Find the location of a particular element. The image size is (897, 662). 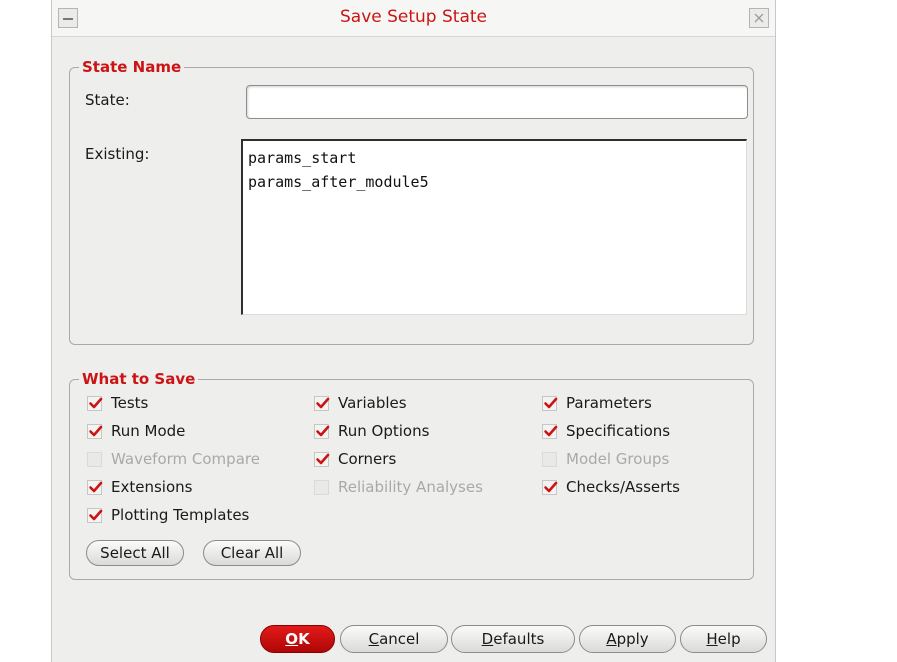

checkbox-label: Waveform Compare is located at coordinates (185, 459).